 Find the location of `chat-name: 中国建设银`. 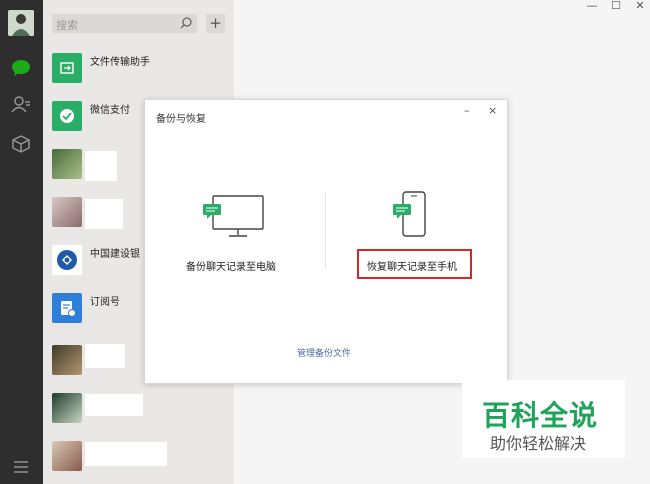

chat-name: 中国建设银 is located at coordinates (115, 254).